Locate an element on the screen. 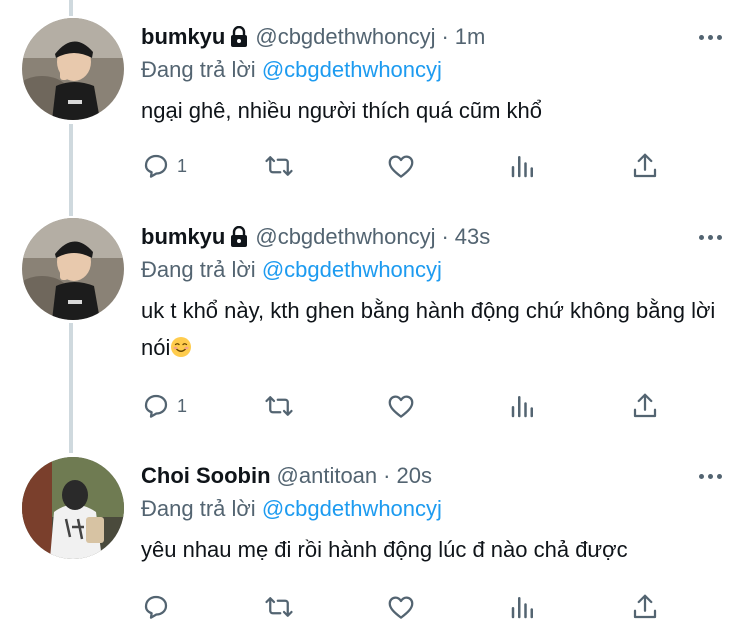 The width and height of the screenshot is (750, 638). display-name: Choi Soobin is located at coordinates (206, 476).